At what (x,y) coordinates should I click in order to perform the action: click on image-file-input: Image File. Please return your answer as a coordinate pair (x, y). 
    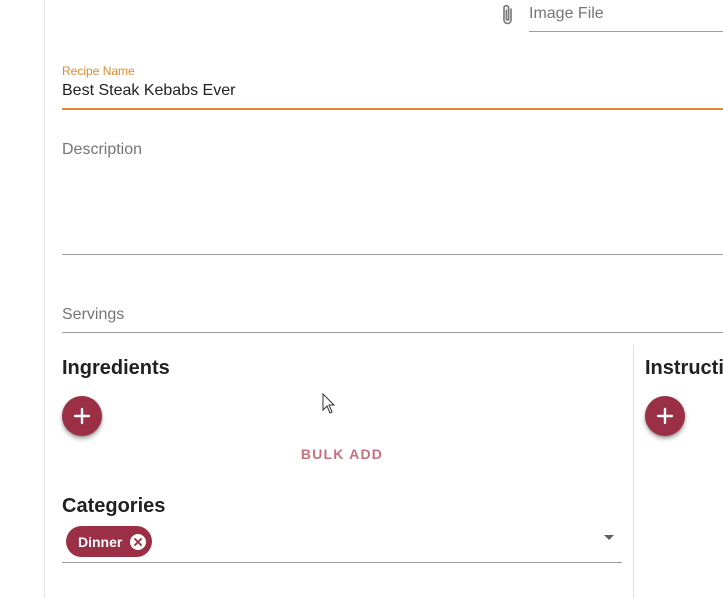
    Looking at the image, I should click on (626, 16).